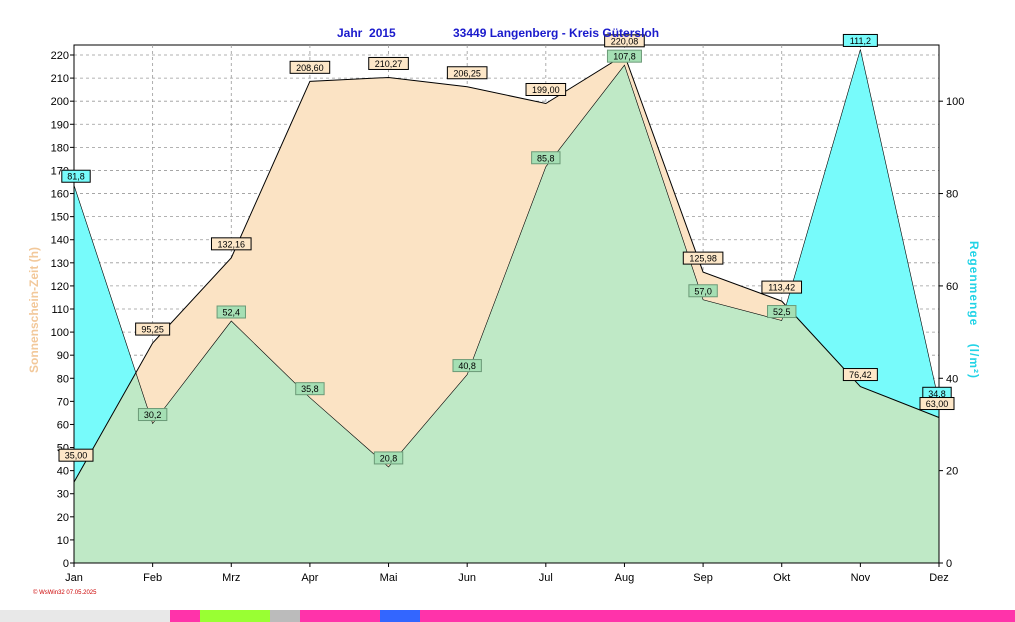 This screenshot has width=1015, height=622. Describe the element at coordinates (60, 79) in the screenshot. I see `left-tick-label: 210` at that location.